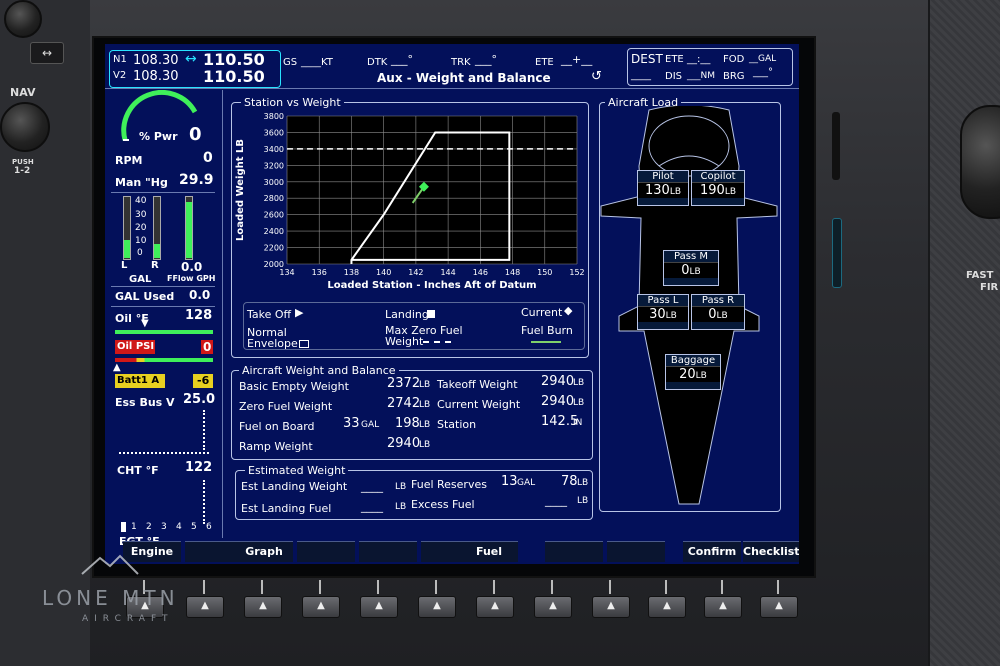  I want to click on passm-label: Pass M, so click(691, 256).